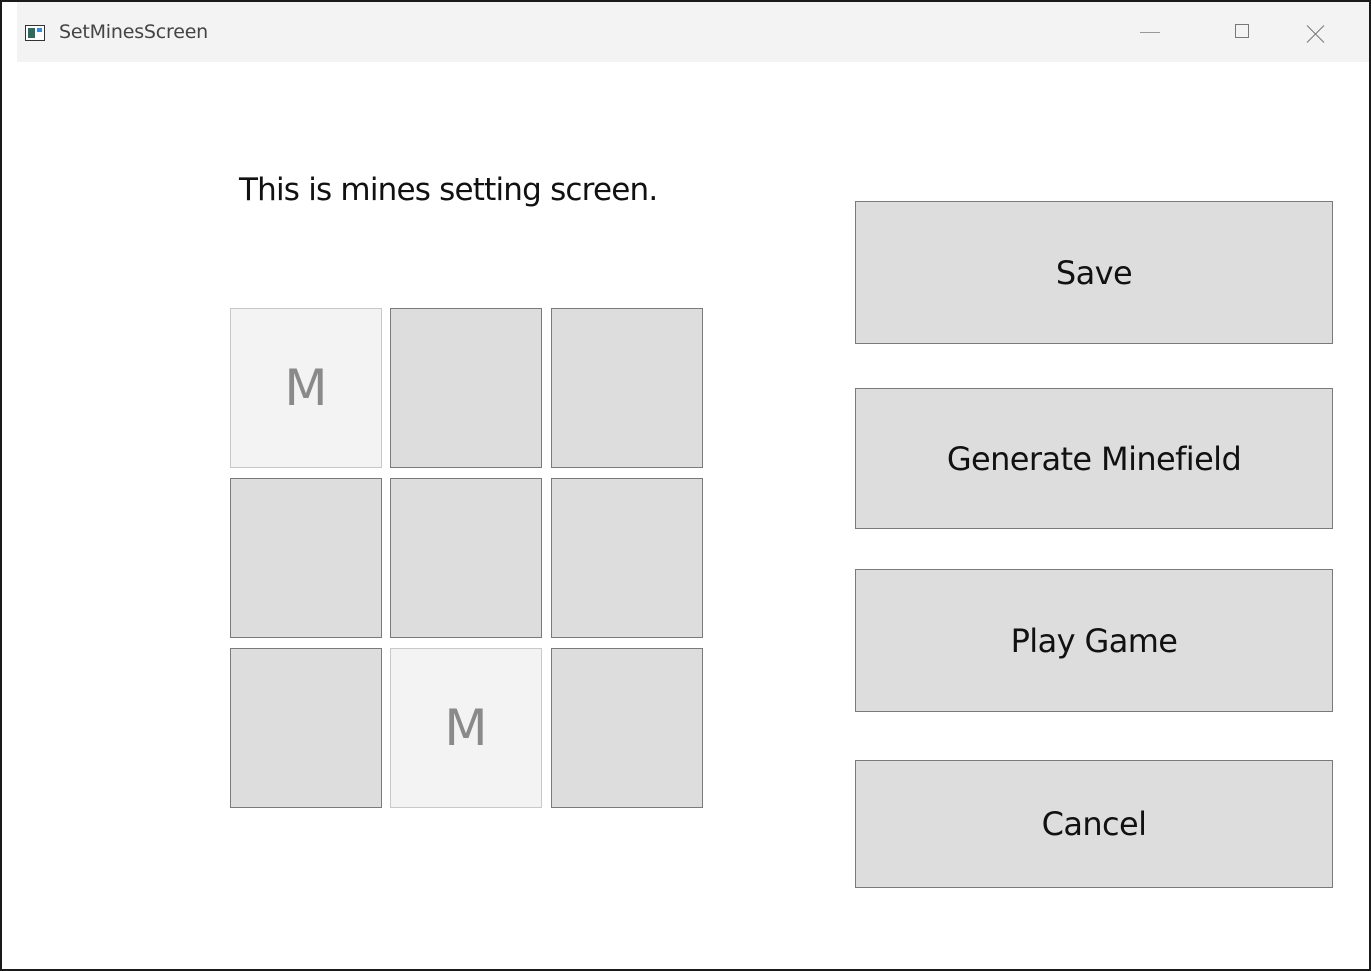  What do you see at coordinates (39, 30) in the screenshot?
I see `icon-pane-right` at bounding box center [39, 30].